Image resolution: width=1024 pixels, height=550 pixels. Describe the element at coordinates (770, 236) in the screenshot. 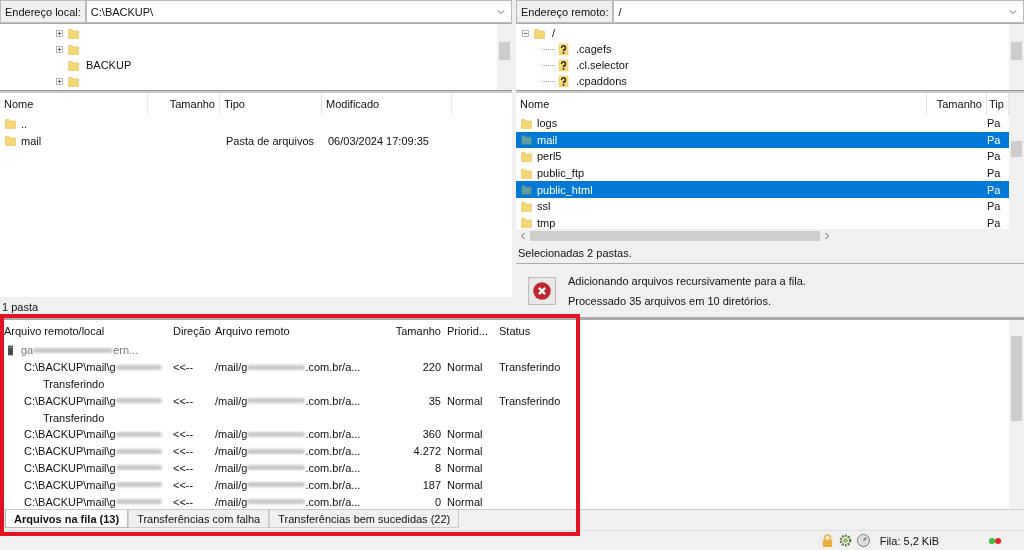

I see `horizontal-scrollbar` at that location.